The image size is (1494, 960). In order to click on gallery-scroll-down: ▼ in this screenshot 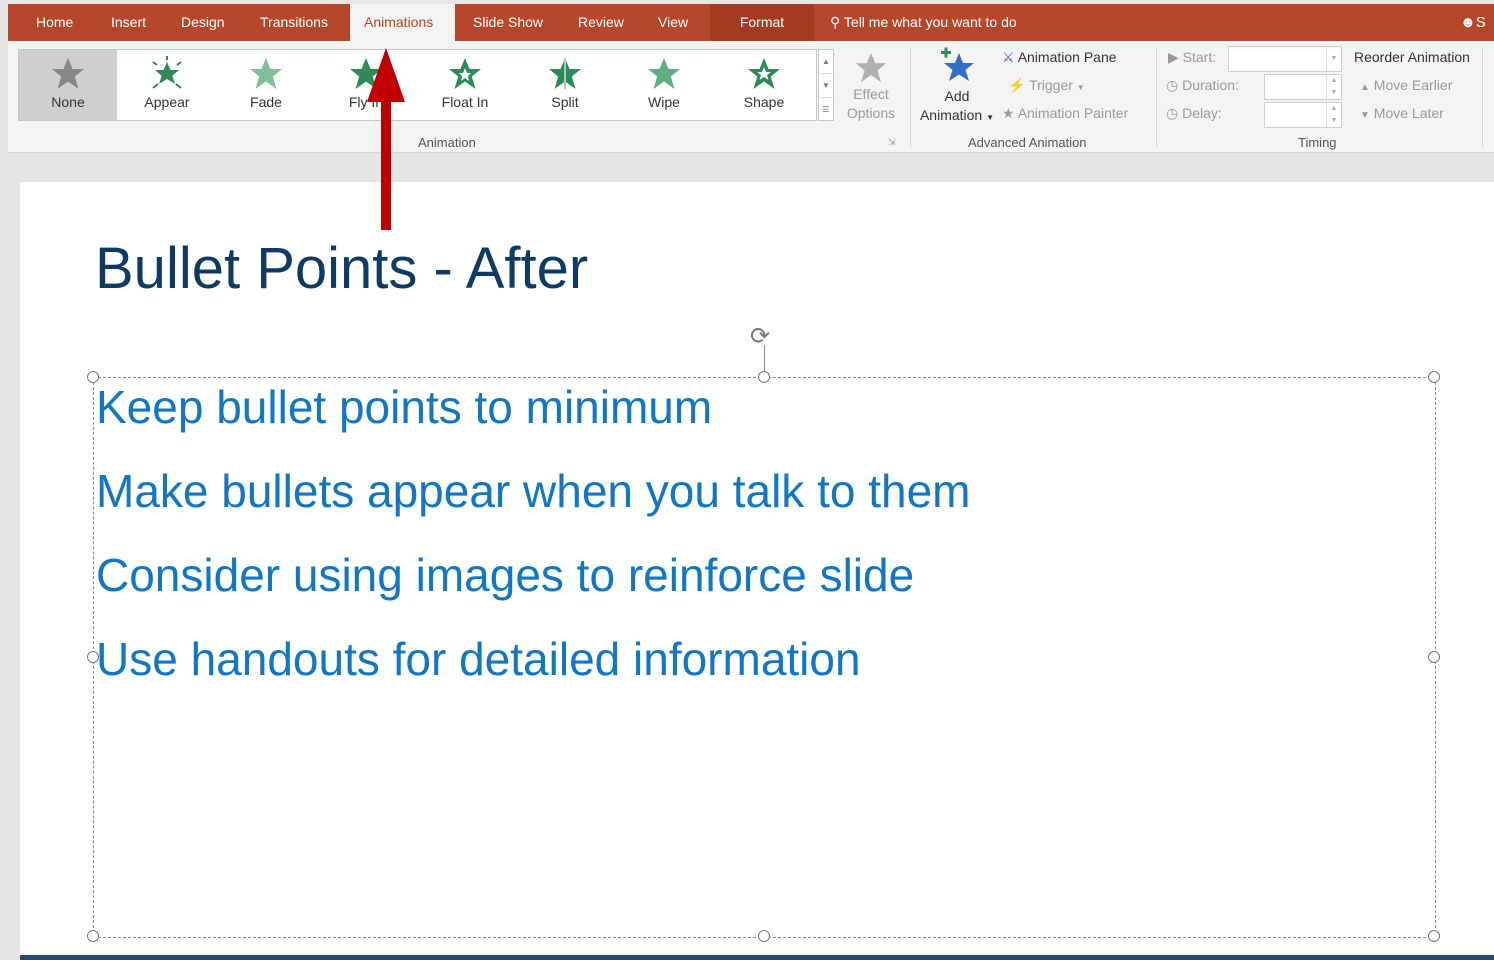, I will do `click(826, 86)`.